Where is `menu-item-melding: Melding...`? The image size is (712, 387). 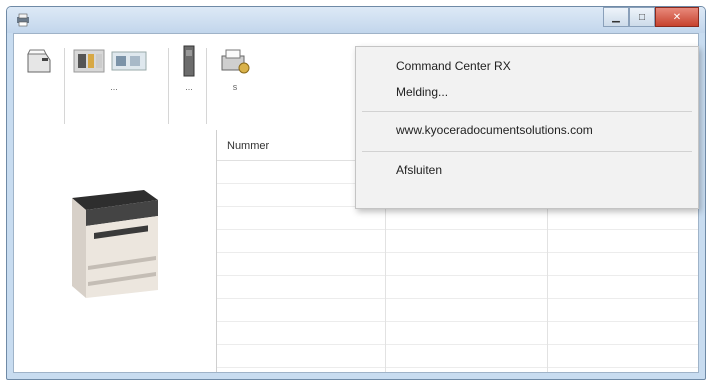 menu-item-melding: Melding... is located at coordinates (422, 92).